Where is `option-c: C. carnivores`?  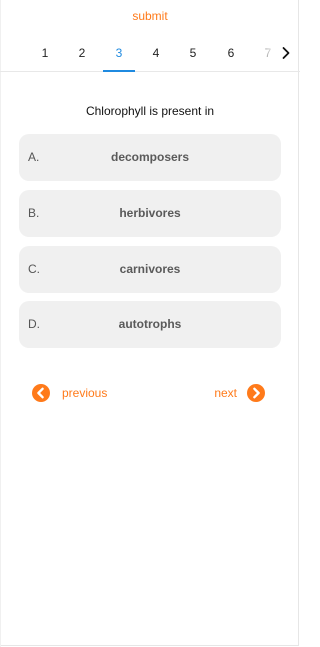
option-c: C. carnivores is located at coordinates (150, 269).